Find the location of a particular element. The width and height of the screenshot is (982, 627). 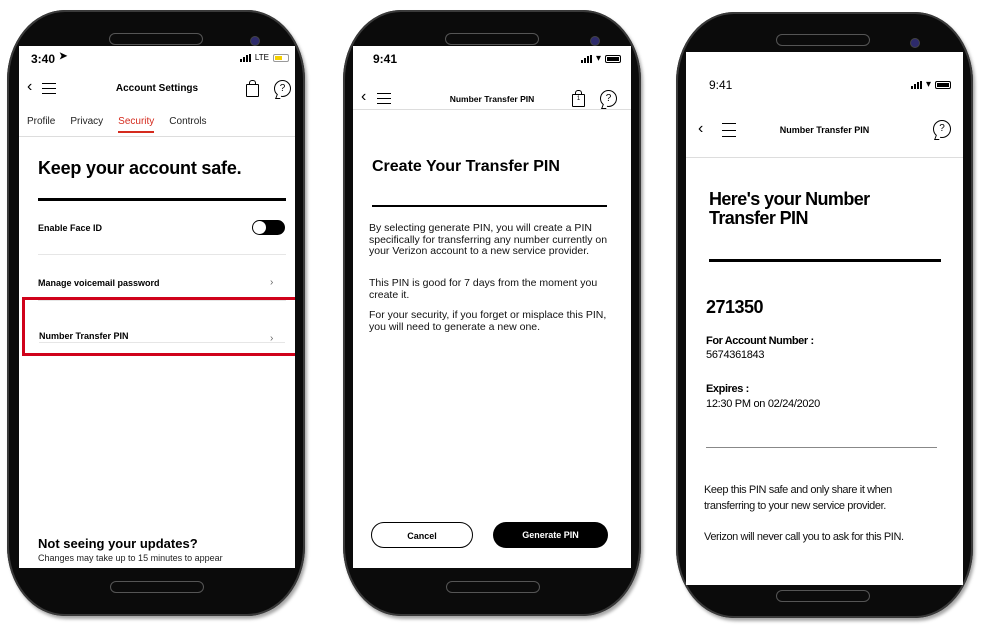

section-heading: Here's your Number Transfer PIN is located at coordinates (789, 208).